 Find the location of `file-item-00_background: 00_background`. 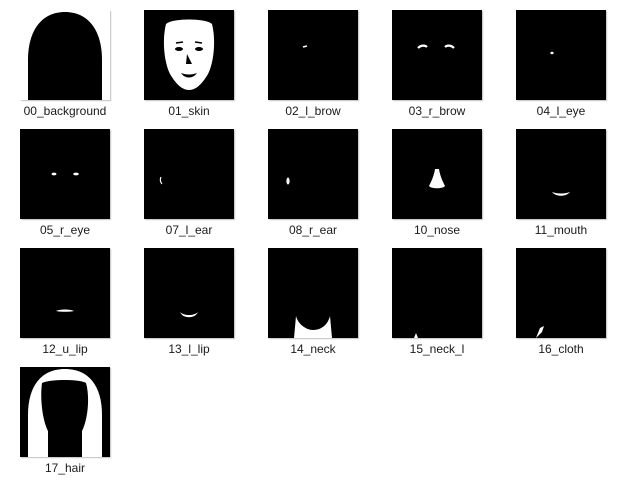

file-item-00_background: 00_background is located at coordinates (65, 66).